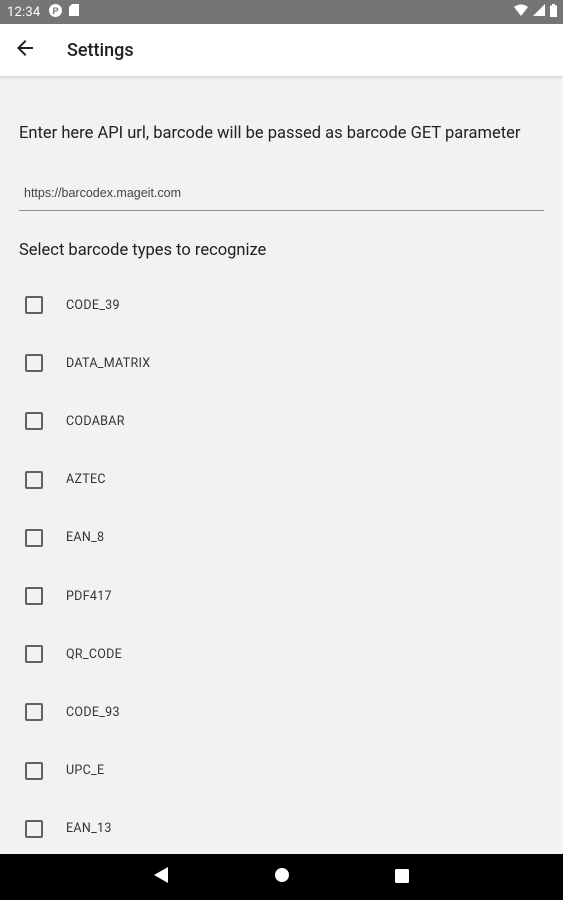  What do you see at coordinates (93, 305) in the screenshot?
I see `checkbox-label: CODE_39` at bounding box center [93, 305].